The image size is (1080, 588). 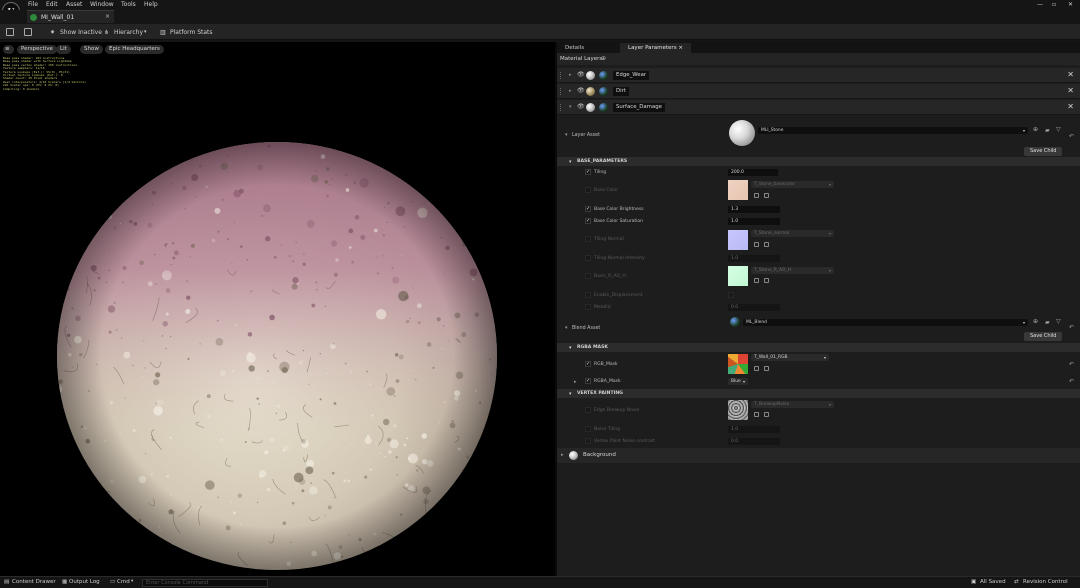 What do you see at coordinates (588, 209) in the screenshot?
I see `brightness-checkbox: ✓` at bounding box center [588, 209].